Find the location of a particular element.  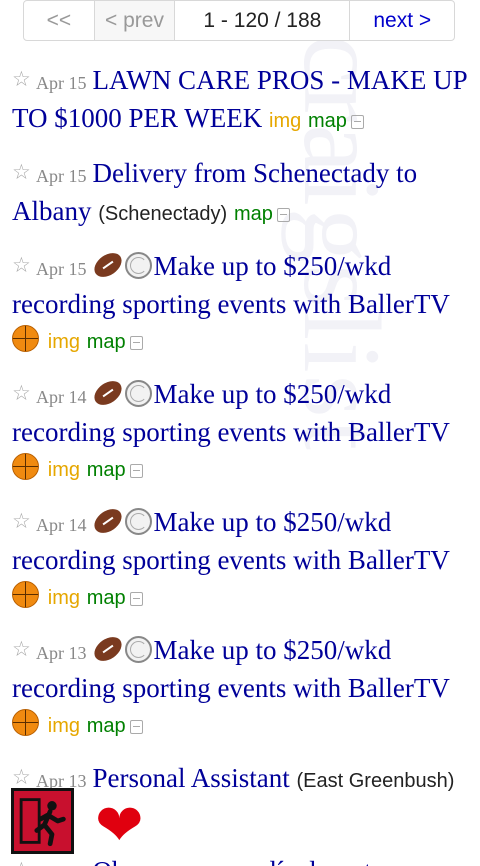

prev-page-button: < prev is located at coordinates (135, 20).